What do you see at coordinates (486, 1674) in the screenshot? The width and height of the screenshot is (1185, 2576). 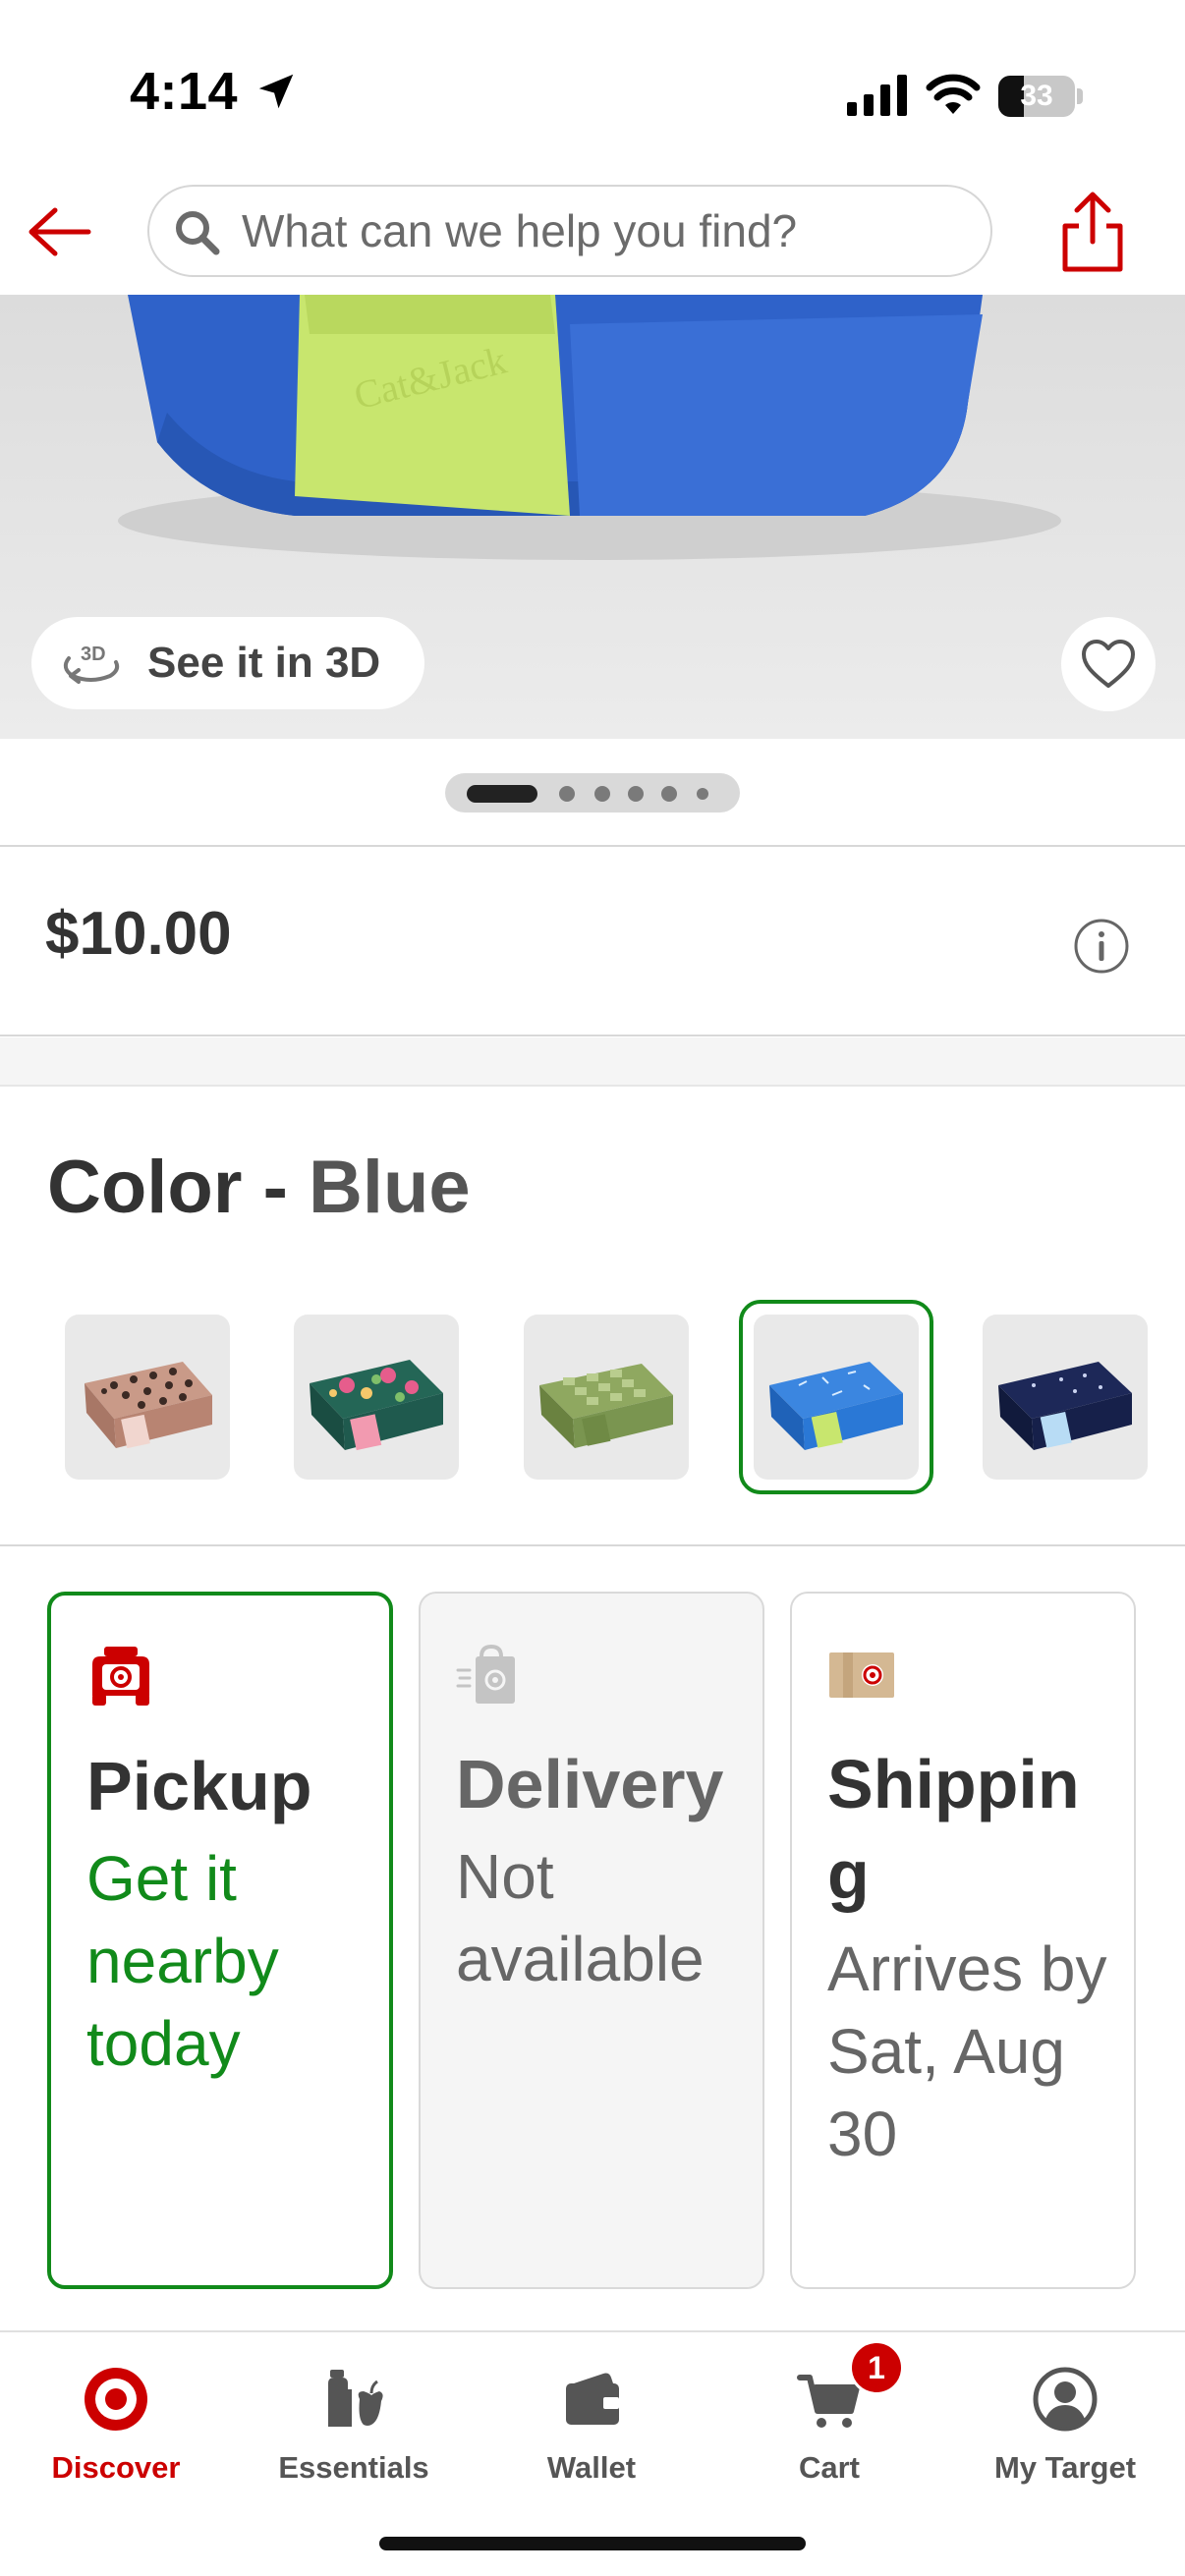 I see `delivery-bag-icon` at bounding box center [486, 1674].